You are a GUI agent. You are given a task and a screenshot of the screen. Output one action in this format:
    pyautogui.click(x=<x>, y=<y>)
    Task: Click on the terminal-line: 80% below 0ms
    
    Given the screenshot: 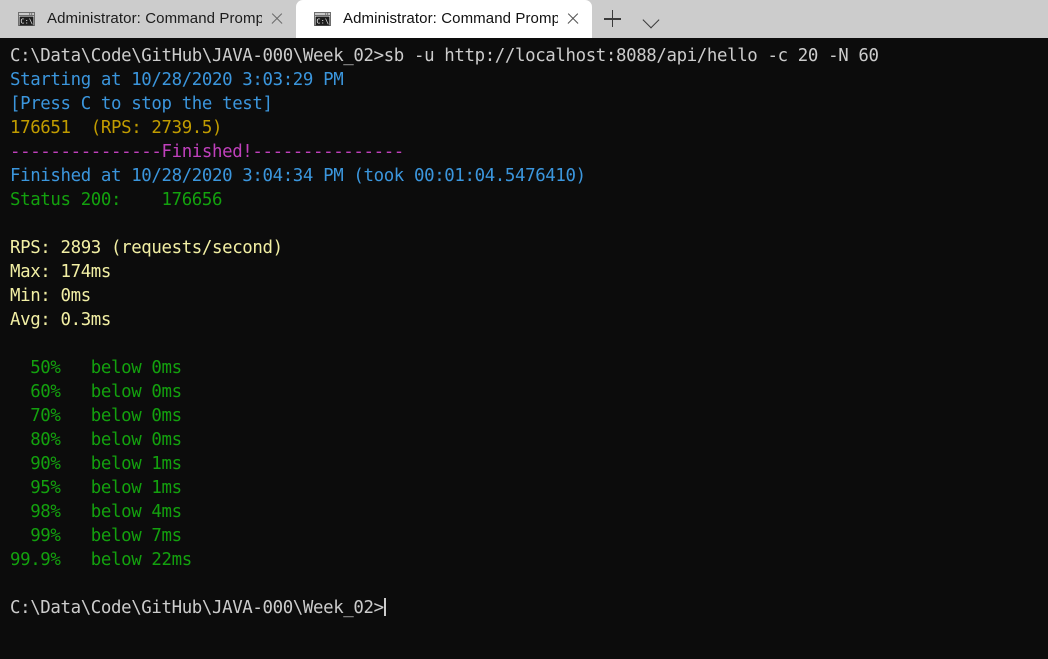 What is the action you would take?
    pyautogui.click(x=96, y=440)
    